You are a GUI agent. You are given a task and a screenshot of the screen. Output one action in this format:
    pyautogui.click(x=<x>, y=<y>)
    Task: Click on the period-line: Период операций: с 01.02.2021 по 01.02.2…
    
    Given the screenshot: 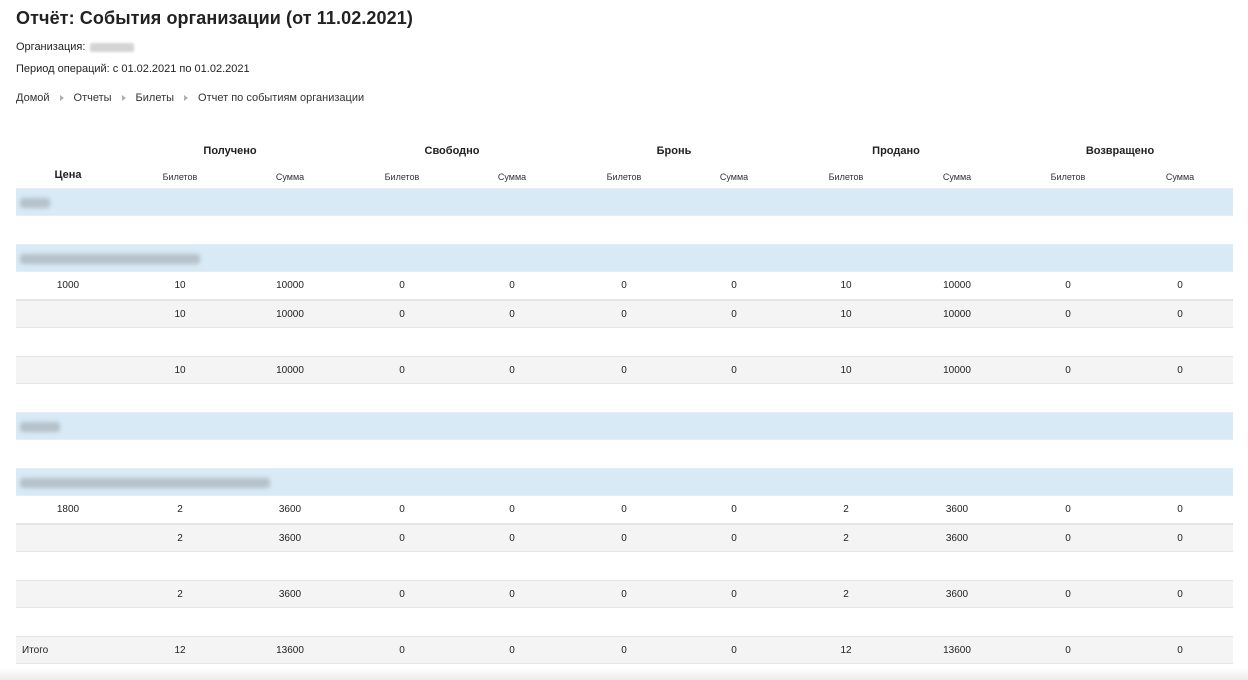 What is the action you would take?
    pyautogui.click(x=133, y=69)
    